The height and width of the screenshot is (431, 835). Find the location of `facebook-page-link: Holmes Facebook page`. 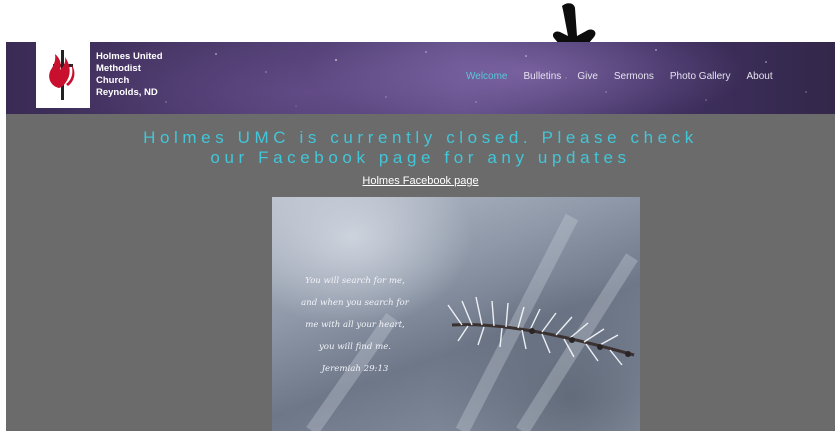

facebook-page-link: Holmes Facebook page is located at coordinates (420, 181).